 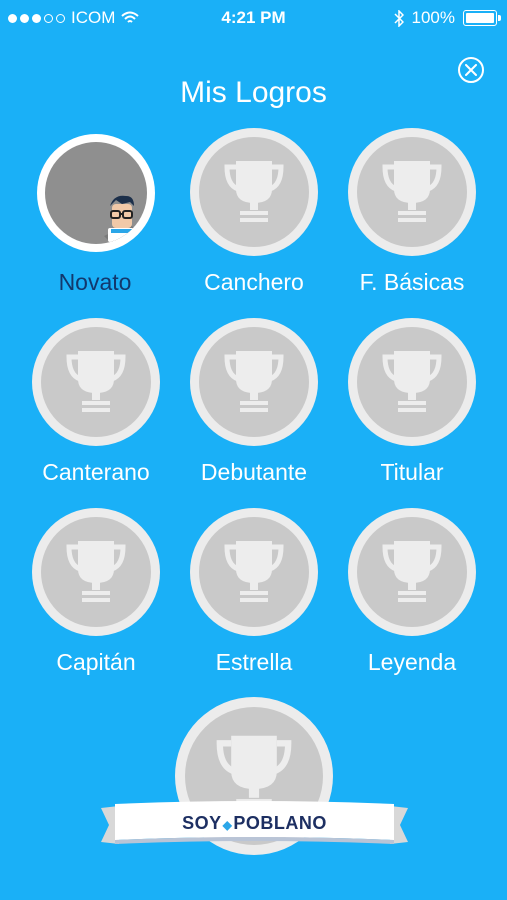 What do you see at coordinates (125, 219) in the screenshot?
I see `avatar-character-icon` at bounding box center [125, 219].